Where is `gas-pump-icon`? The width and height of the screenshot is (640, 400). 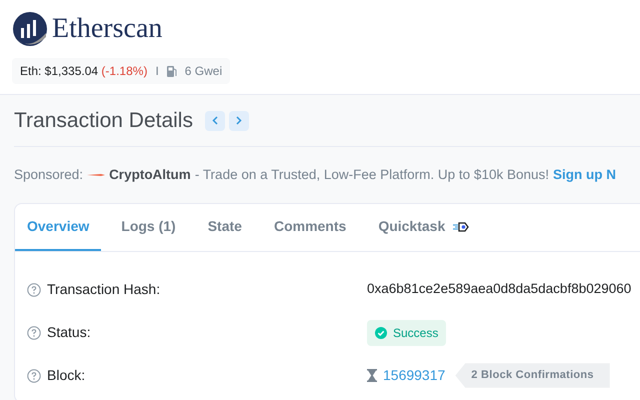 gas-pump-icon is located at coordinates (171, 71).